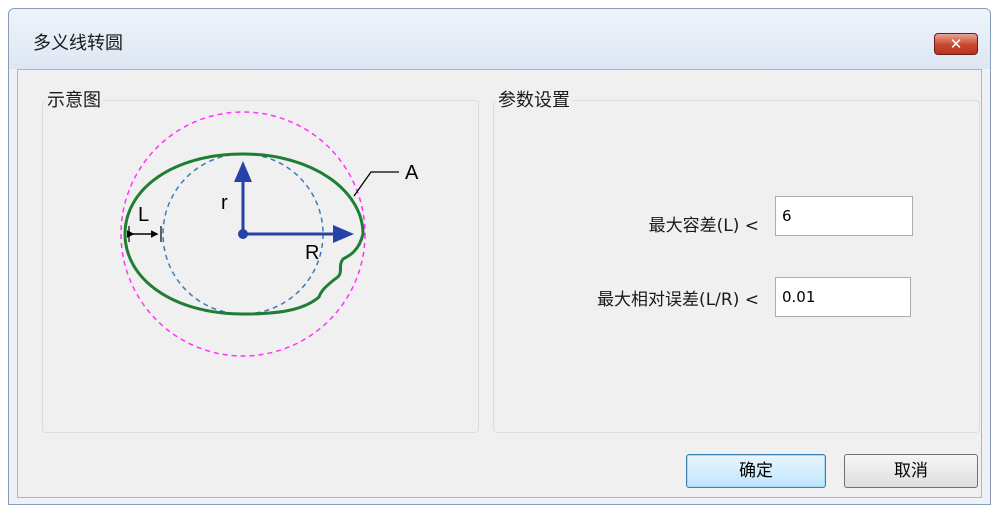 The height and width of the screenshot is (513, 999). I want to click on label-big-r: R, so click(312, 253).